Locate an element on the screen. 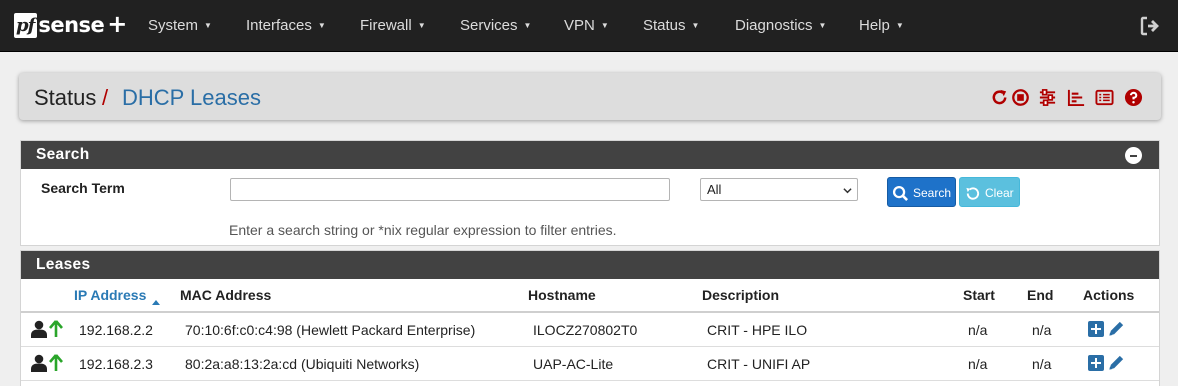 This screenshot has height=386, width=1178. settings-sliders-icon is located at coordinates (1047, 97).